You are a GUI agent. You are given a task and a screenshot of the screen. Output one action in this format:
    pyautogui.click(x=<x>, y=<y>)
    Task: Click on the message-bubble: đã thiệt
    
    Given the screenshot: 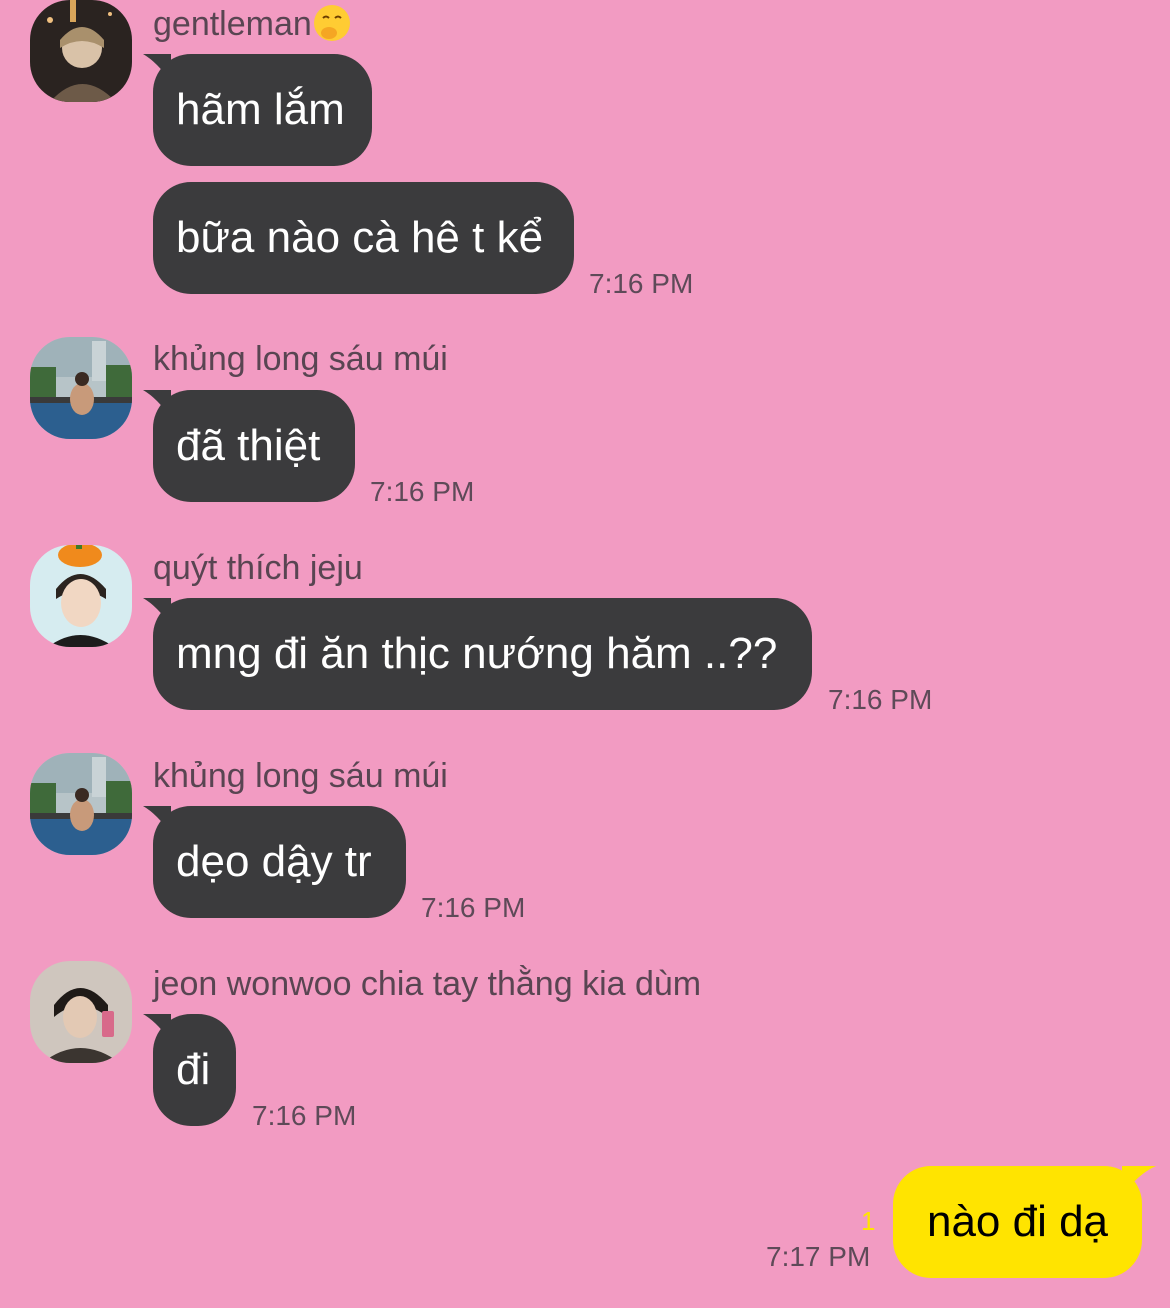 What is the action you would take?
    pyautogui.click(x=249, y=446)
    